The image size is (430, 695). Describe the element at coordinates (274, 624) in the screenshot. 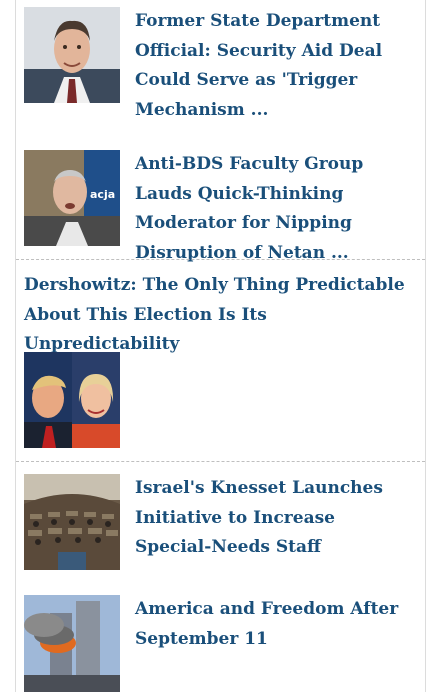

I see `article-title-link: America and Freedom After September 11` at that location.